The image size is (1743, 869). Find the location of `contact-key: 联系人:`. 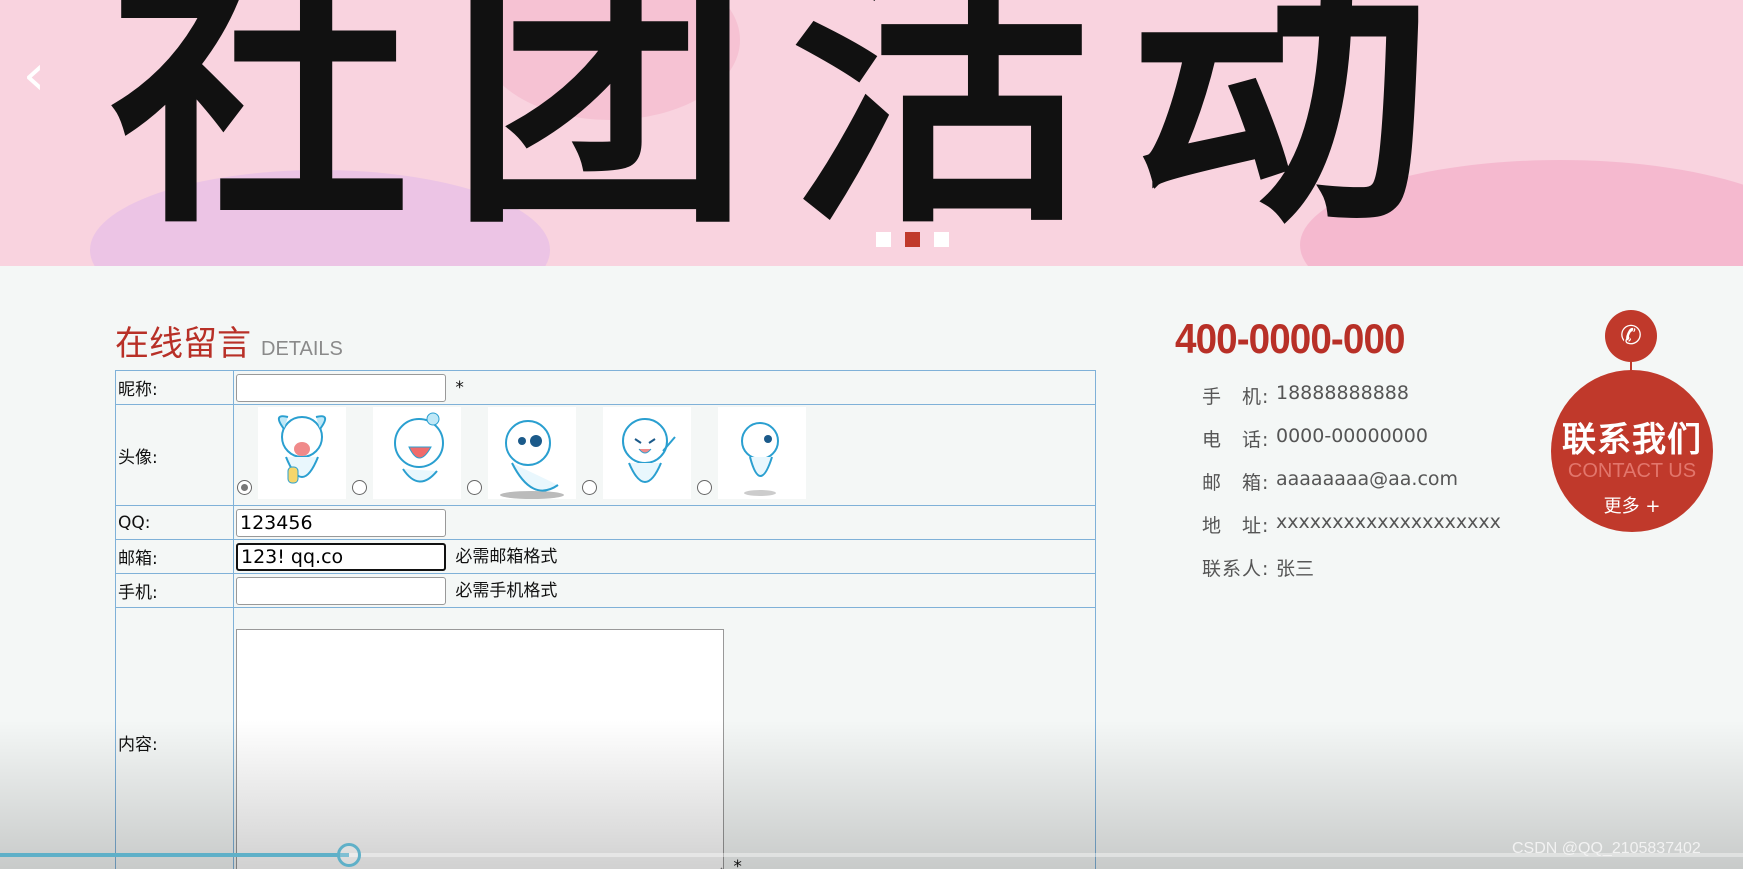

contact-key: 联系人: is located at coordinates (1236, 569).